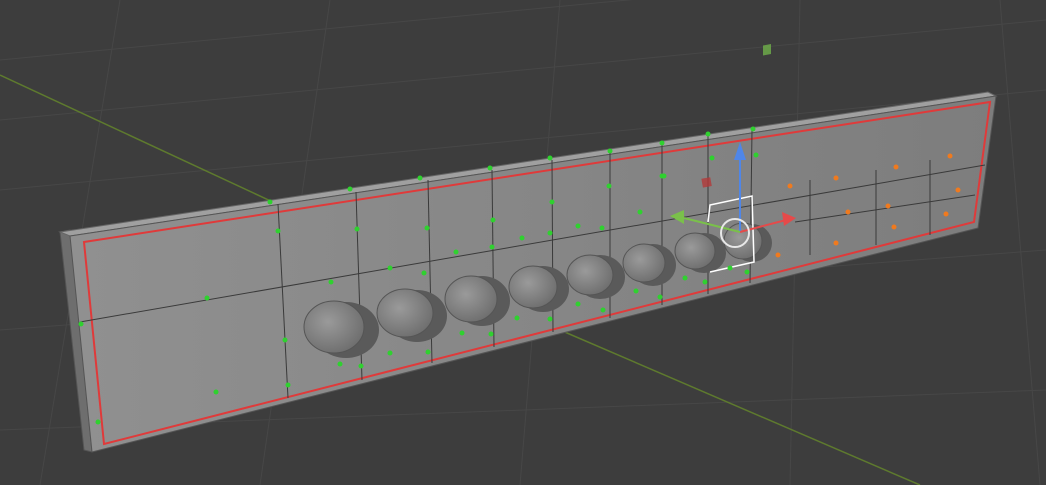 This screenshot has height=485, width=1046. What do you see at coordinates (145, 142) in the screenshot?
I see `x-axis-line` at bounding box center [145, 142].